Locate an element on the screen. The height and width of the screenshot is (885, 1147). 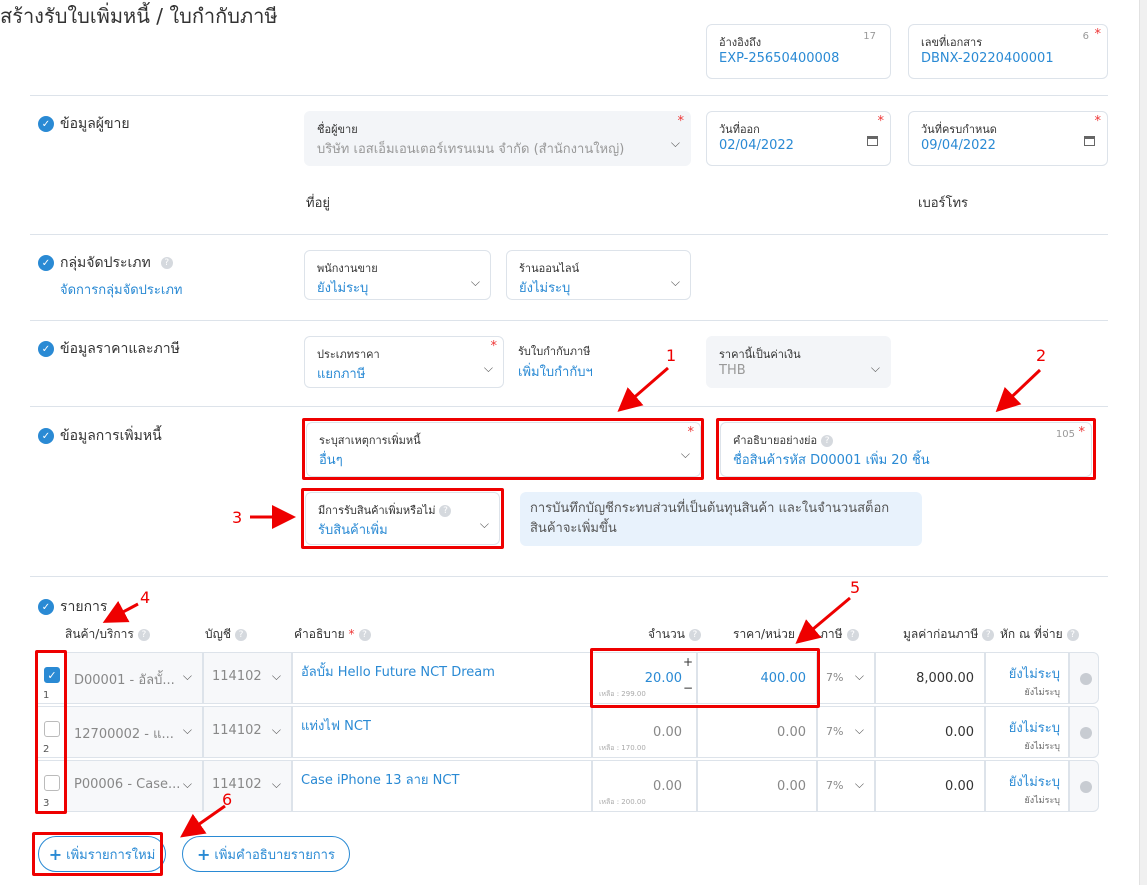
annotation-number: 5 is located at coordinates (855, 587).